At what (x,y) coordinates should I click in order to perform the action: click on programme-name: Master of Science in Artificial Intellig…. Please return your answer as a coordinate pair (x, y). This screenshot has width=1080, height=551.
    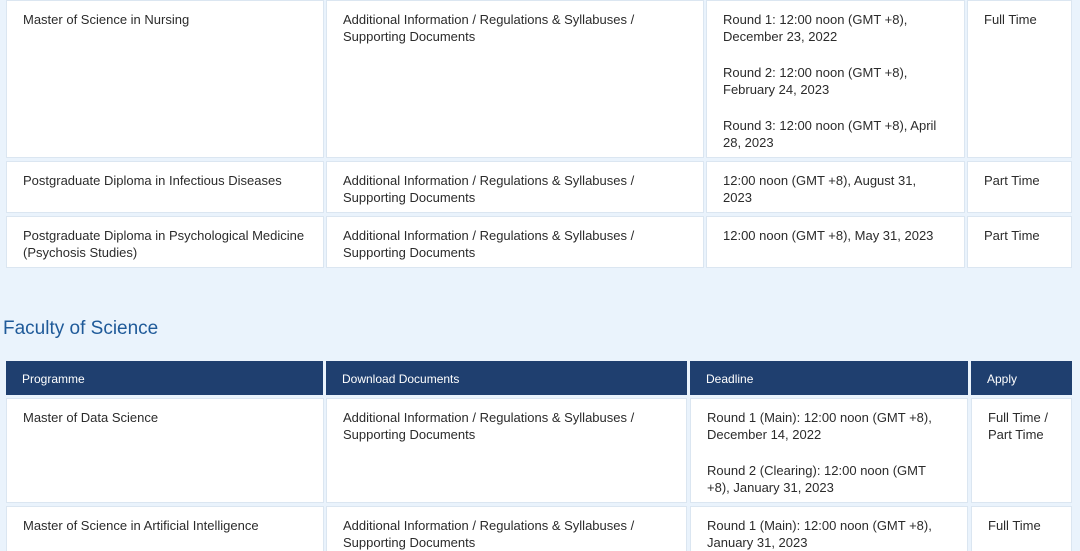
    Looking at the image, I should click on (141, 525).